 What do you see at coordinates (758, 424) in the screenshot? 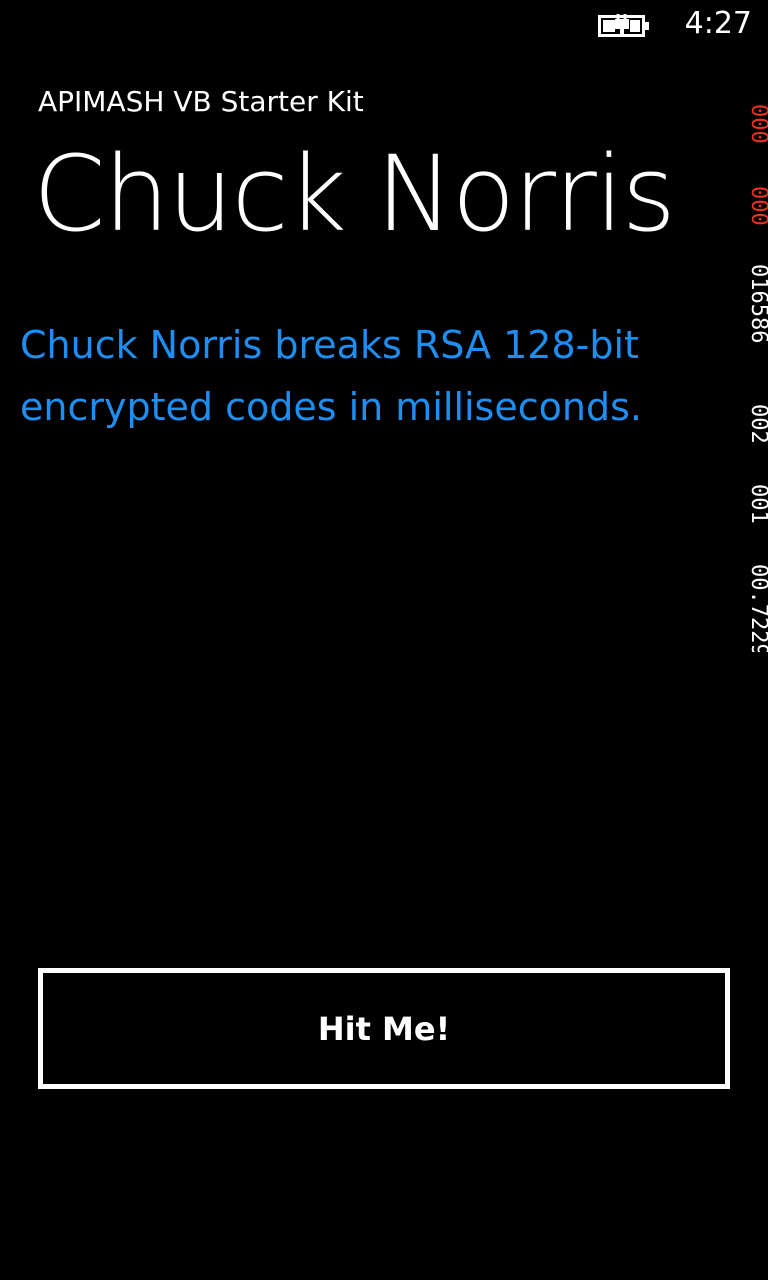
I see `frame-counter-value: 002` at bounding box center [758, 424].